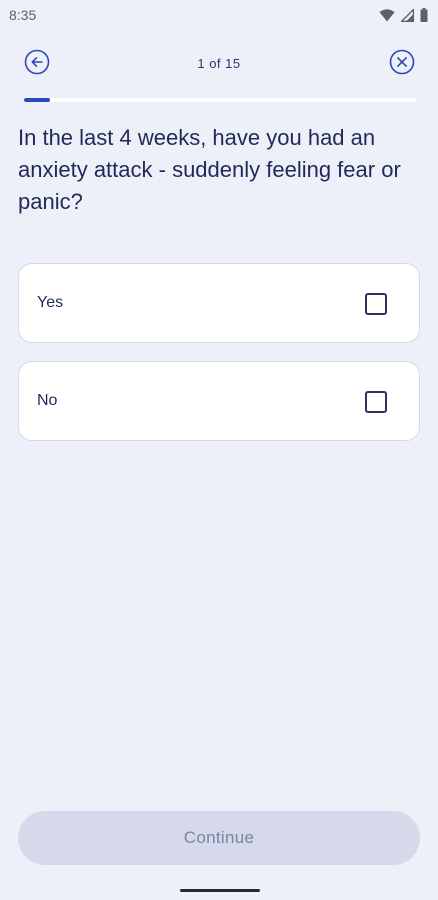 This screenshot has width=438, height=900. Describe the element at coordinates (219, 838) in the screenshot. I see `continue-button: Continue` at that location.